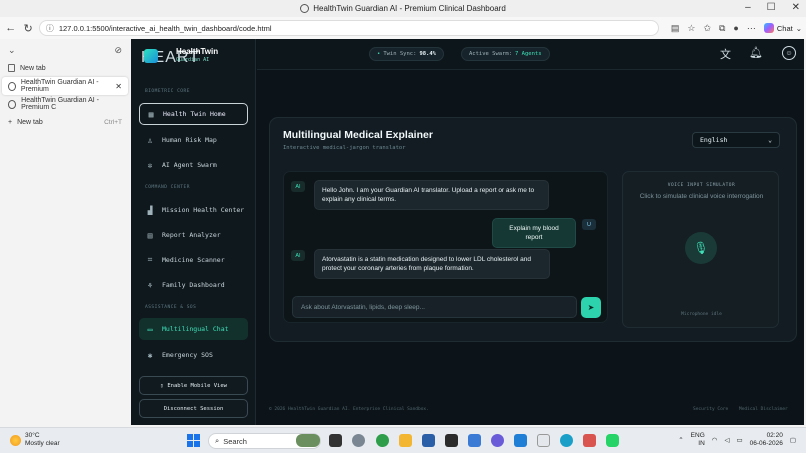 This screenshot has height=453, width=806. What do you see at coordinates (308, 440) in the screenshot?
I see `widgets-icon` at bounding box center [308, 440].